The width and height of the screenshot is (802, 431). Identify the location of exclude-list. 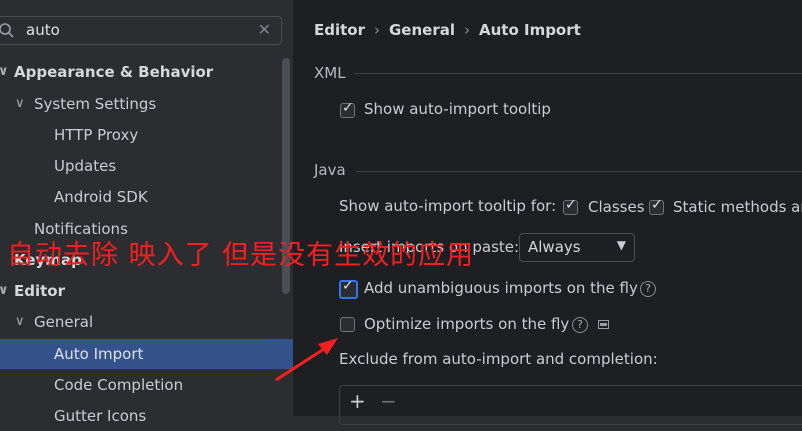
(570, 405).